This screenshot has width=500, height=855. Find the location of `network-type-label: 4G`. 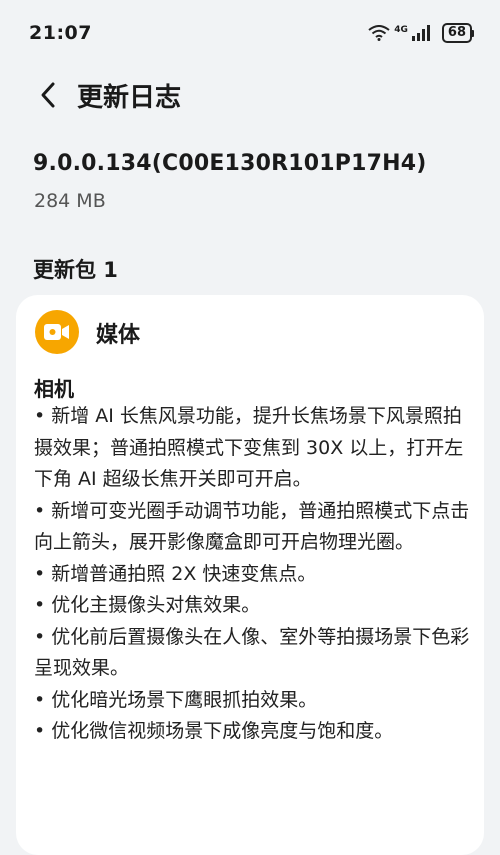

network-type-label: 4G is located at coordinates (401, 29).